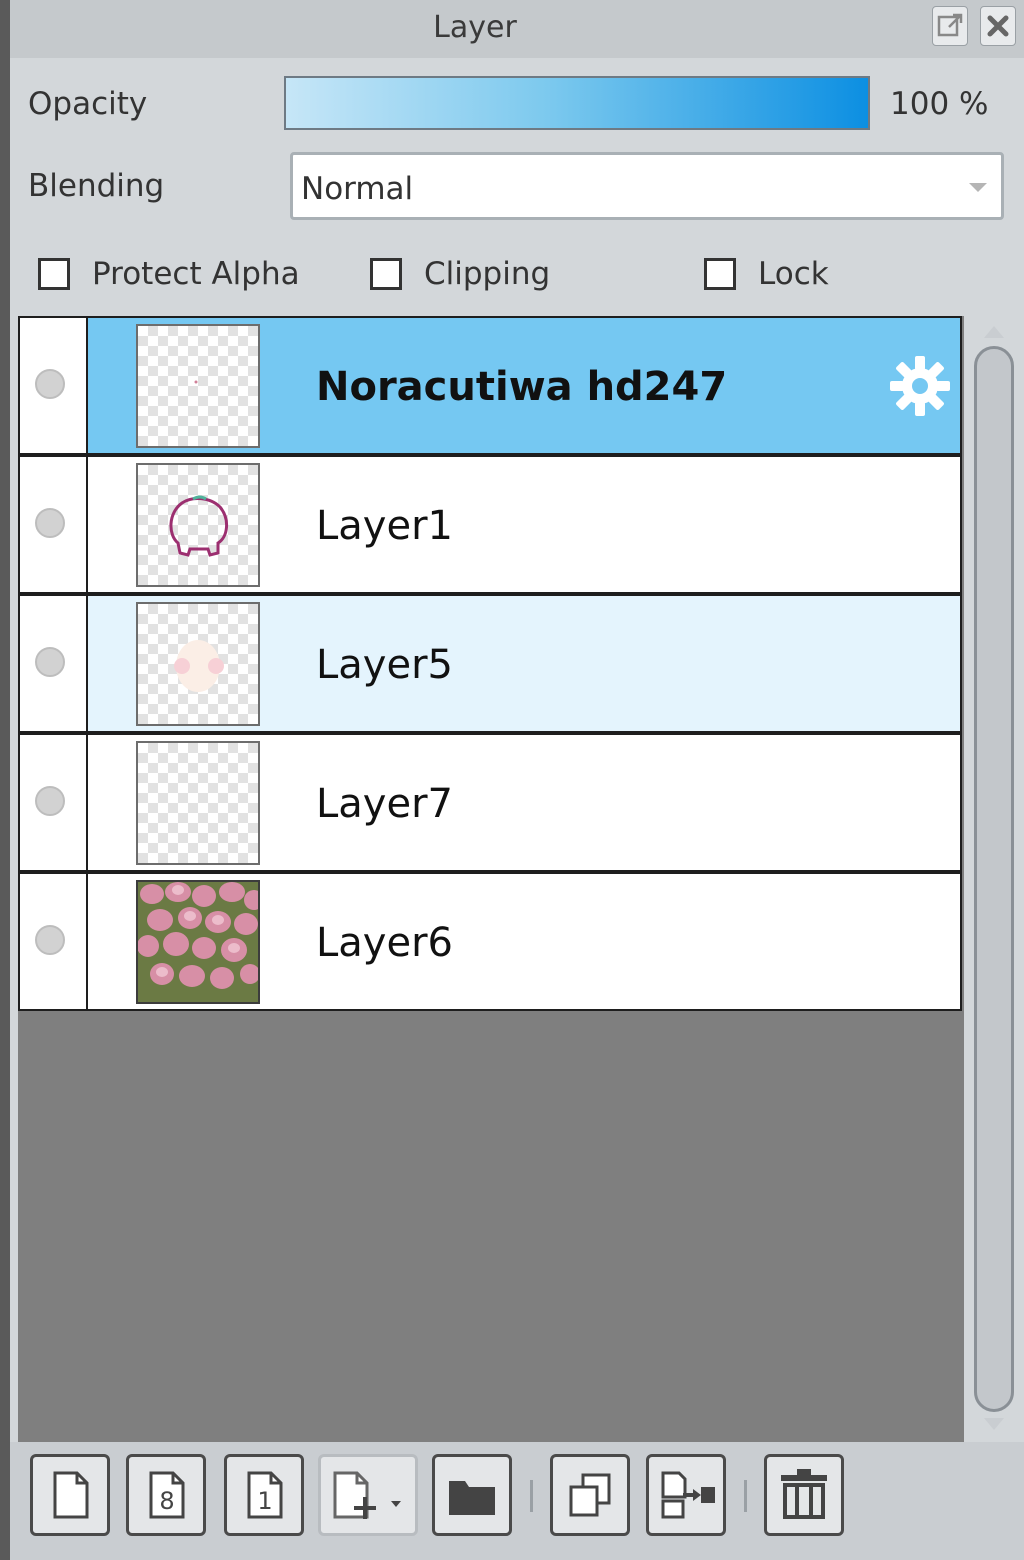 The width and height of the screenshot is (1024, 1560). I want to click on opacity-value: 100 %, so click(939, 104).